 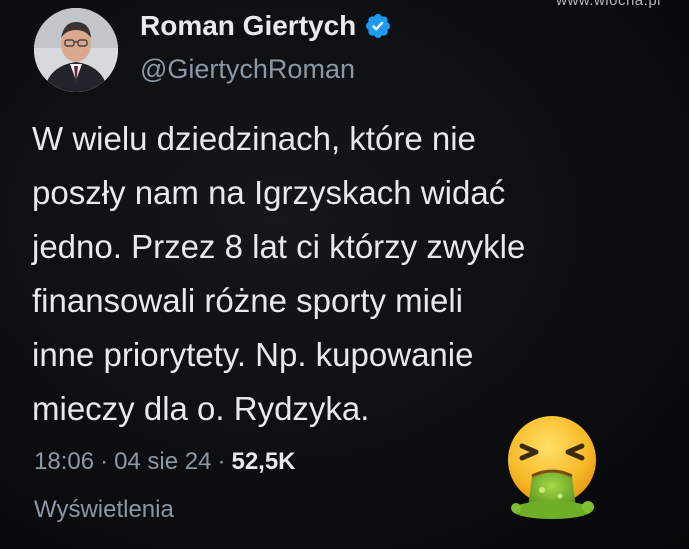 I want to click on author-handle: @GiertychRoman, so click(x=247, y=69).